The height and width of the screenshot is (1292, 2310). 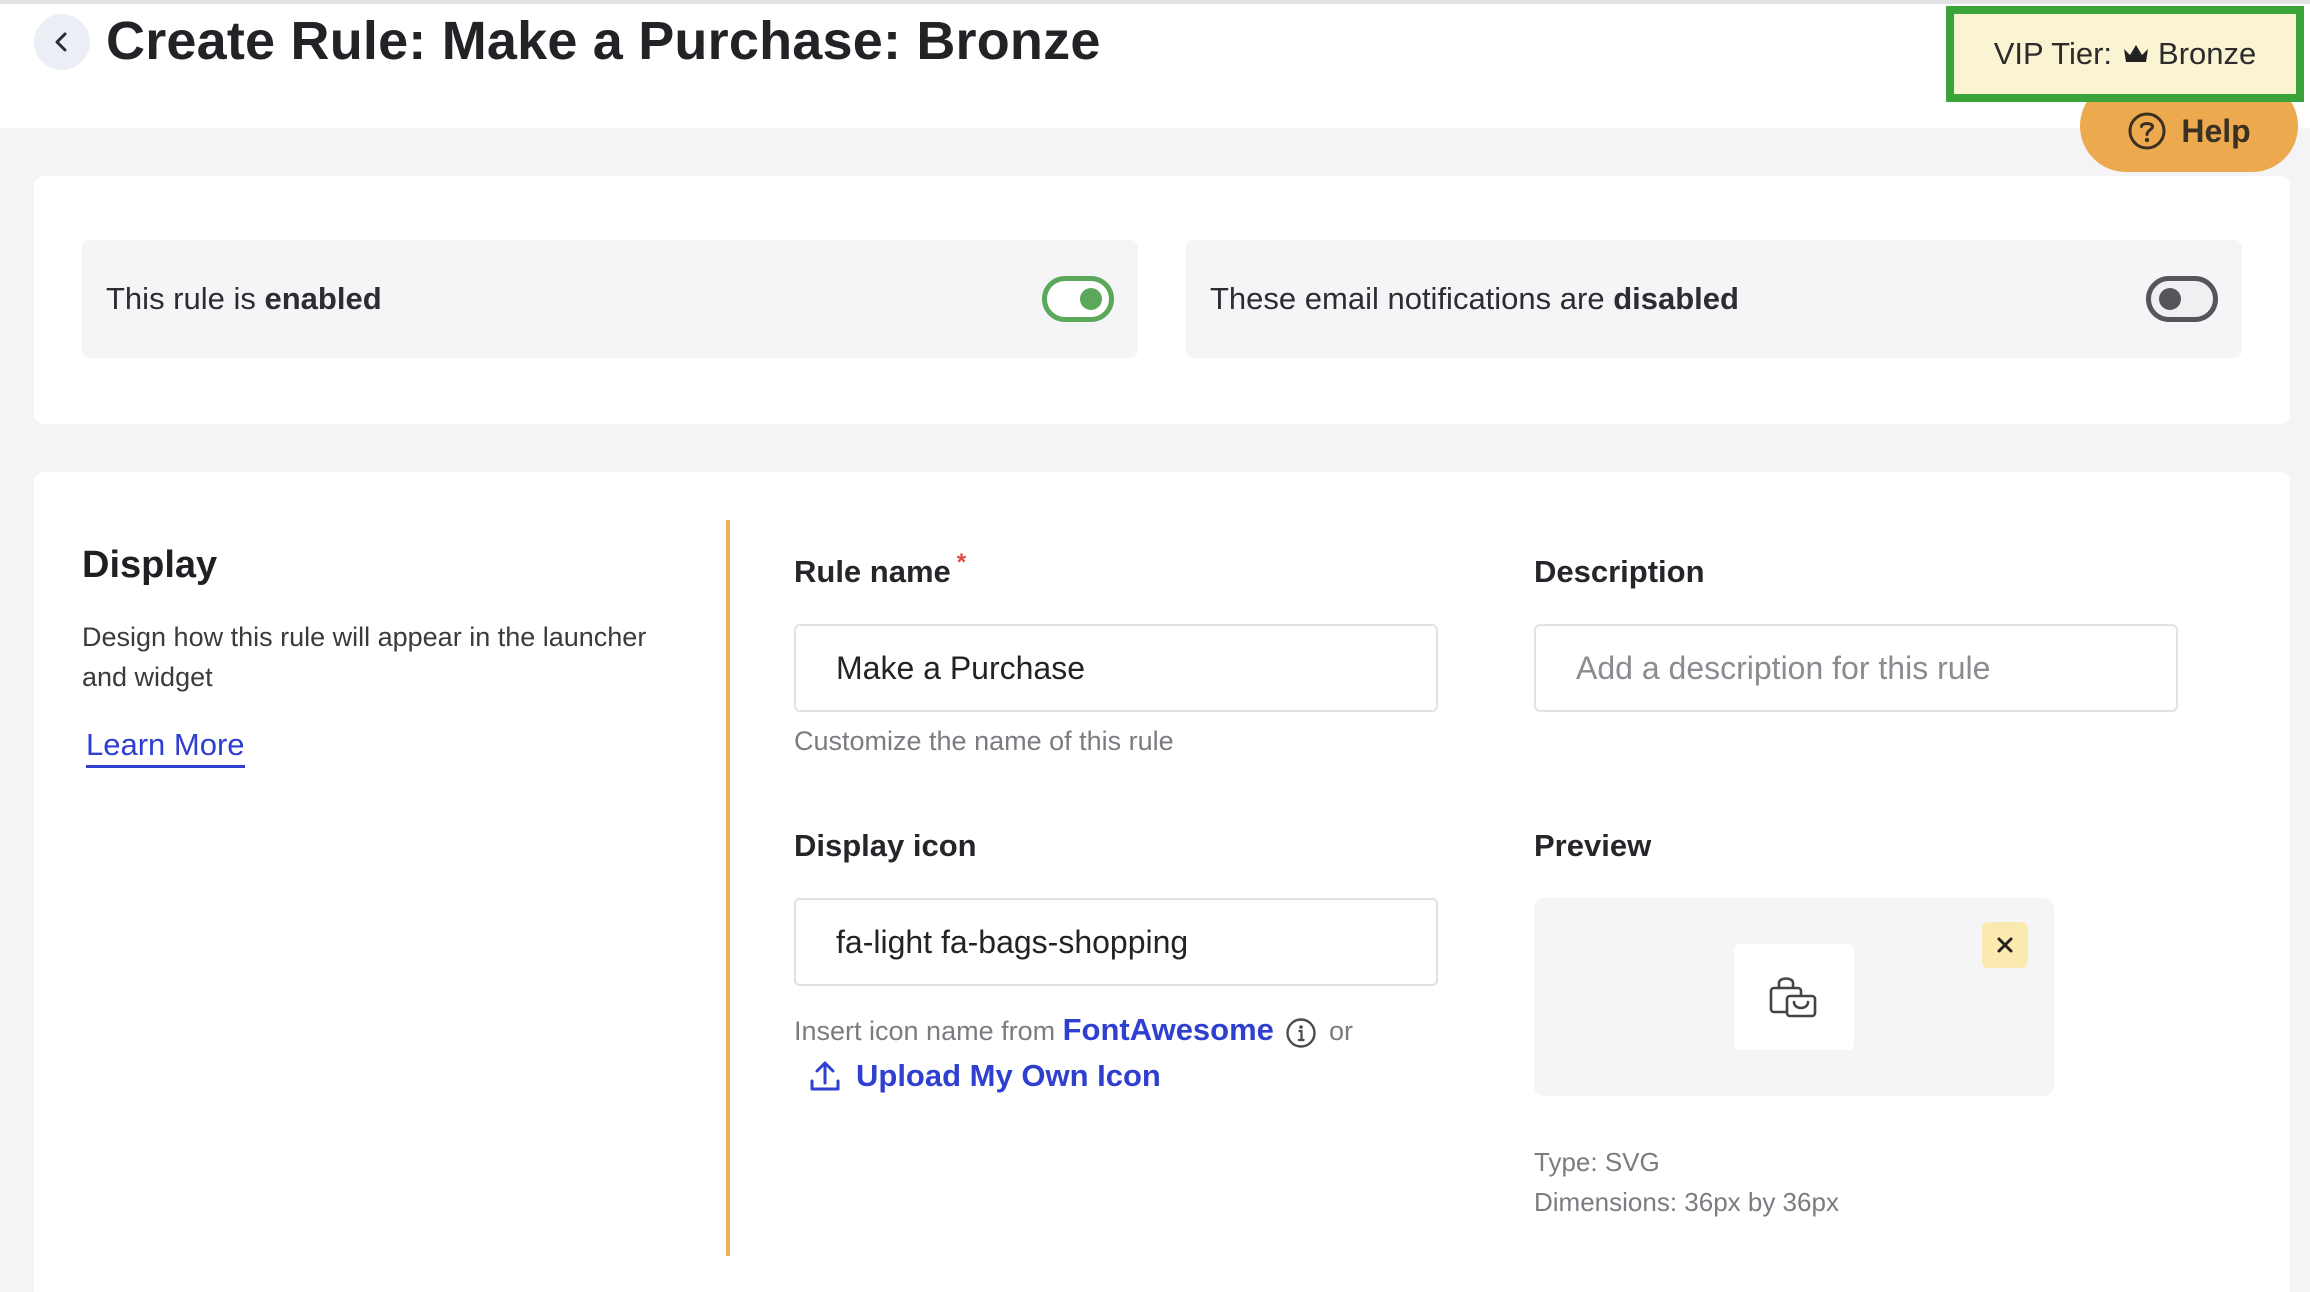 I want to click on learn-more-link: Learn More, so click(x=165, y=747).